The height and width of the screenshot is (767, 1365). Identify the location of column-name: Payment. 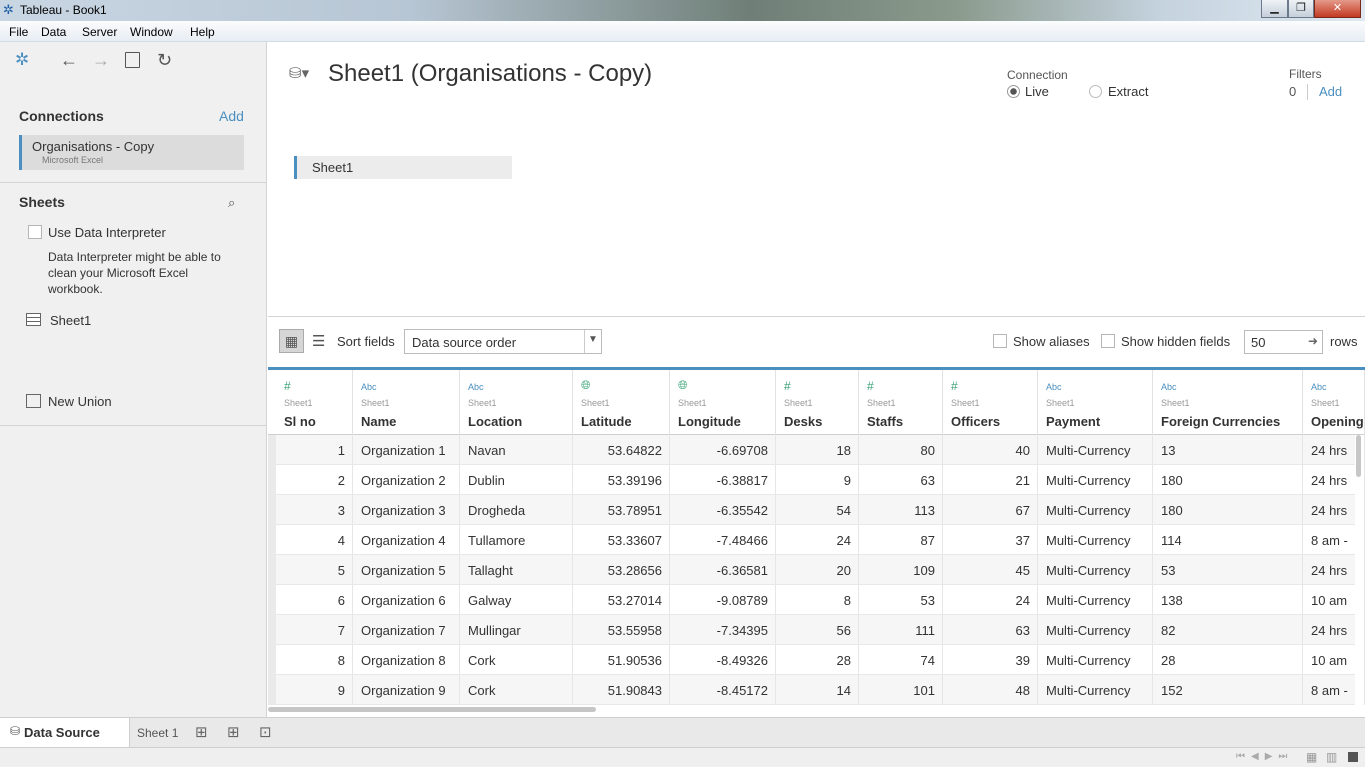
(1073, 421).